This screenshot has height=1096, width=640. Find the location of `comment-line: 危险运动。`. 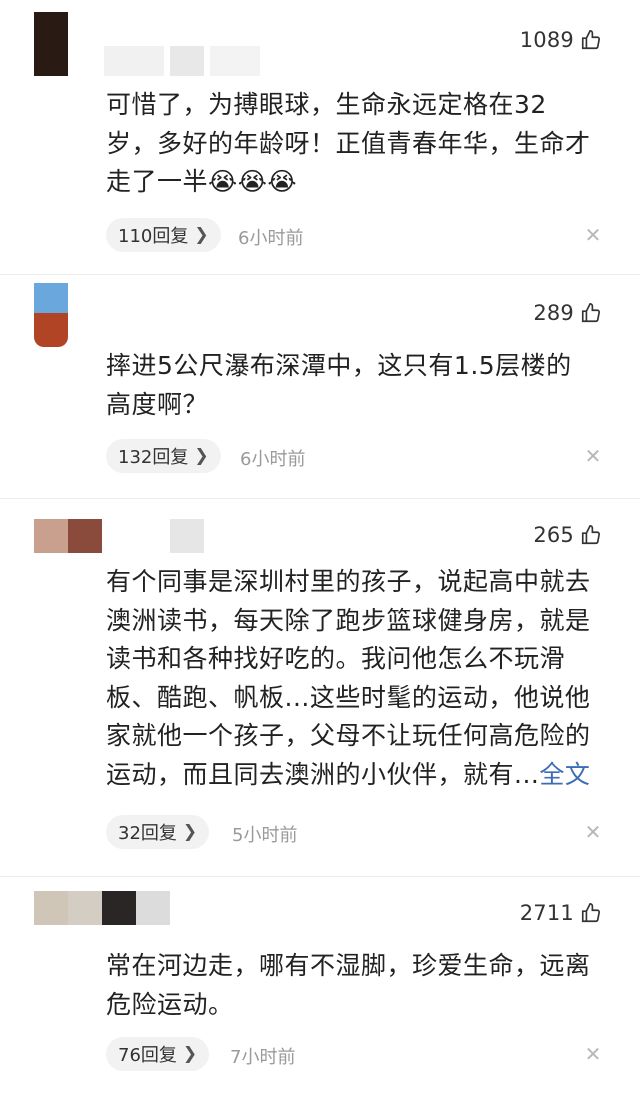

comment-line: 危险运动。 is located at coordinates (170, 1004).